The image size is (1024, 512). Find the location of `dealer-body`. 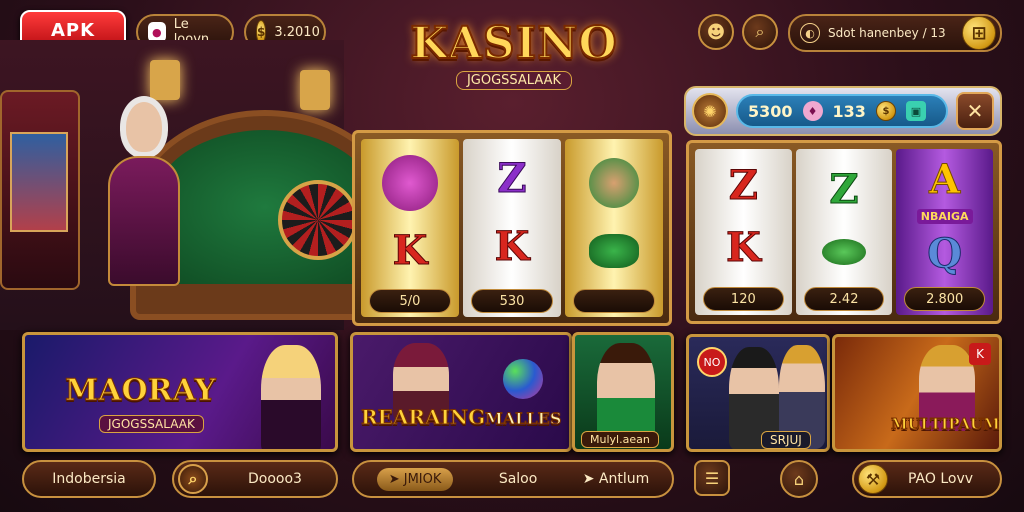

dealer-body is located at coordinates (144, 221).